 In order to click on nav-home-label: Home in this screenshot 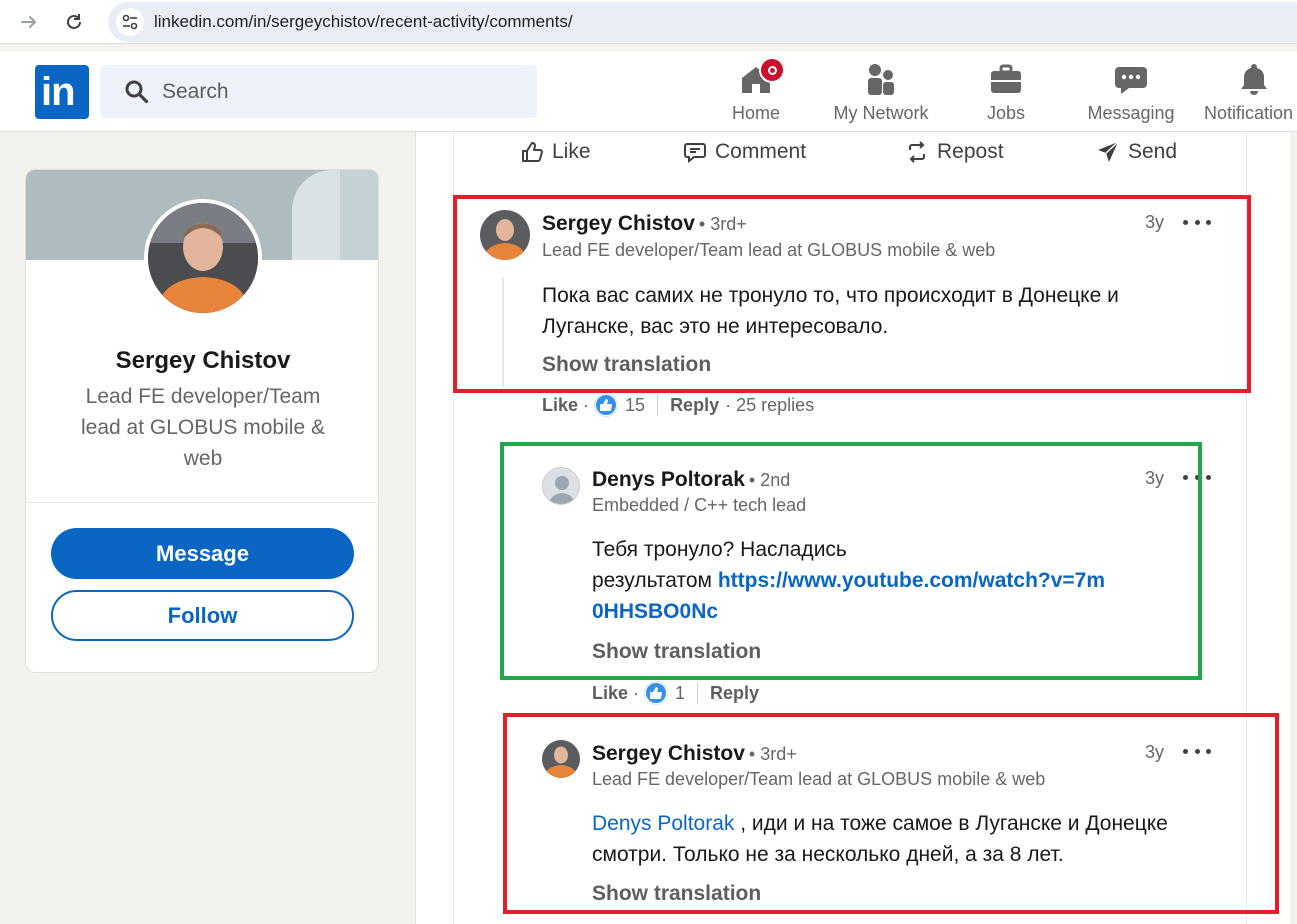, I will do `click(755, 113)`.